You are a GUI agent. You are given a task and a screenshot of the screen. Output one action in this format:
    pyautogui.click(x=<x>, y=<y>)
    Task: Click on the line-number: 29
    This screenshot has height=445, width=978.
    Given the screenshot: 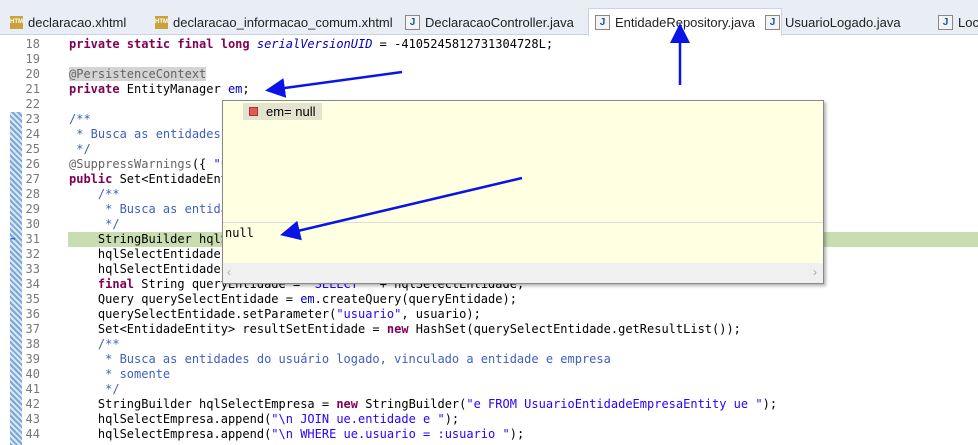 What is the action you would take?
    pyautogui.click(x=32, y=209)
    